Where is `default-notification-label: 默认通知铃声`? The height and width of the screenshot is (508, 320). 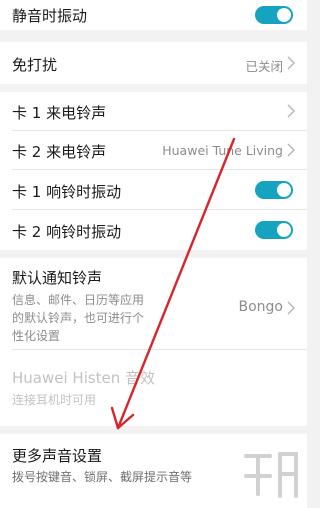
default-notification-label: 默认通知铃声 is located at coordinates (57, 278).